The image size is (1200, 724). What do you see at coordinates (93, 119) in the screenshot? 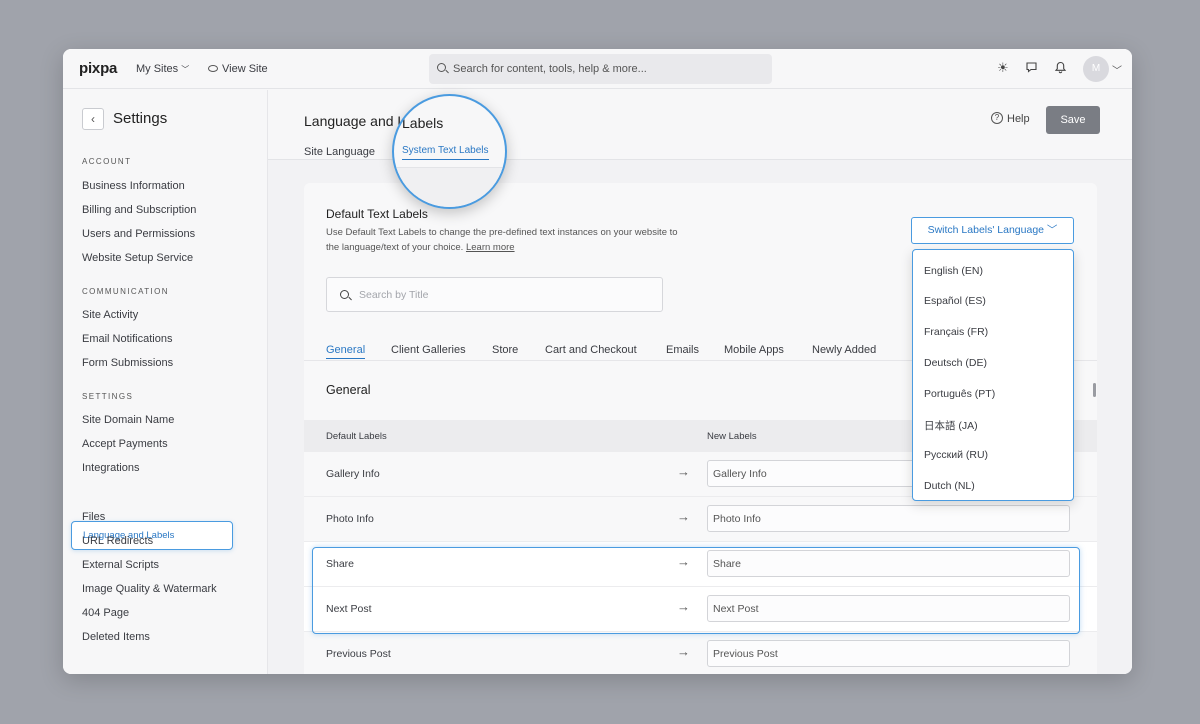
I see `back-button: ‹` at bounding box center [93, 119].